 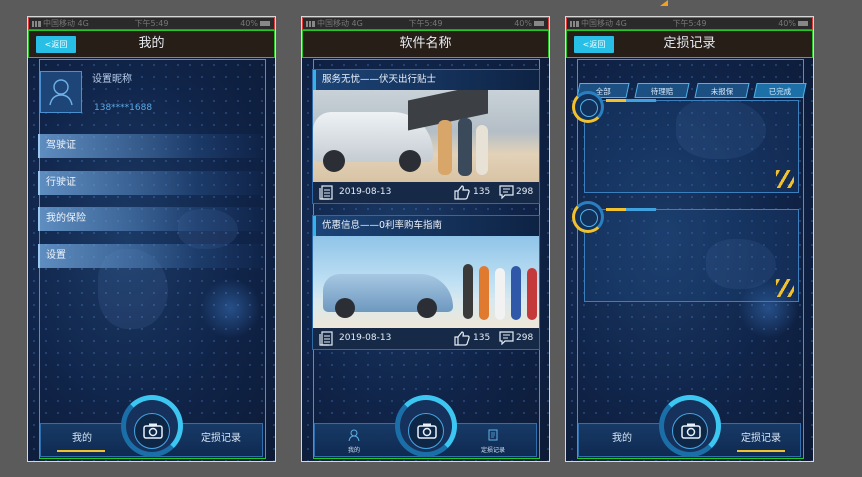 I want to click on avatar, so click(x=61, y=92).